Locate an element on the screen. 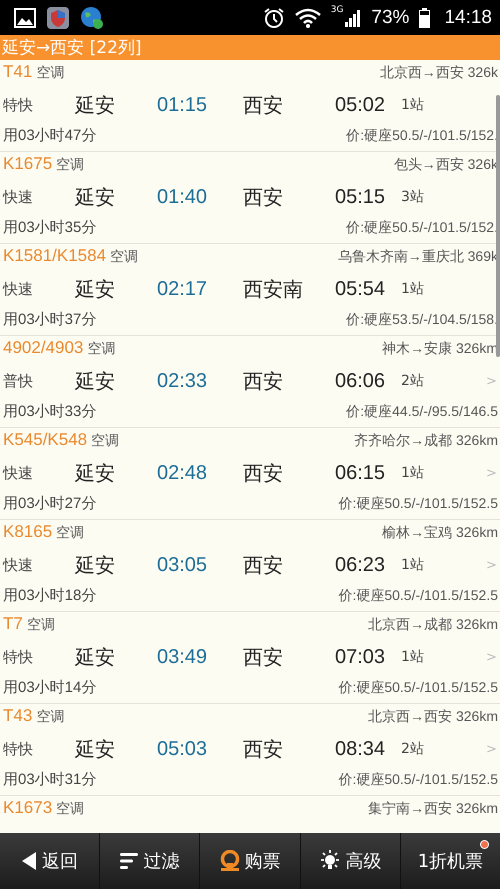 Image resolution: width=500 pixels, height=889 pixels. route-title: 延安→西安 [22列] is located at coordinates (72, 48).